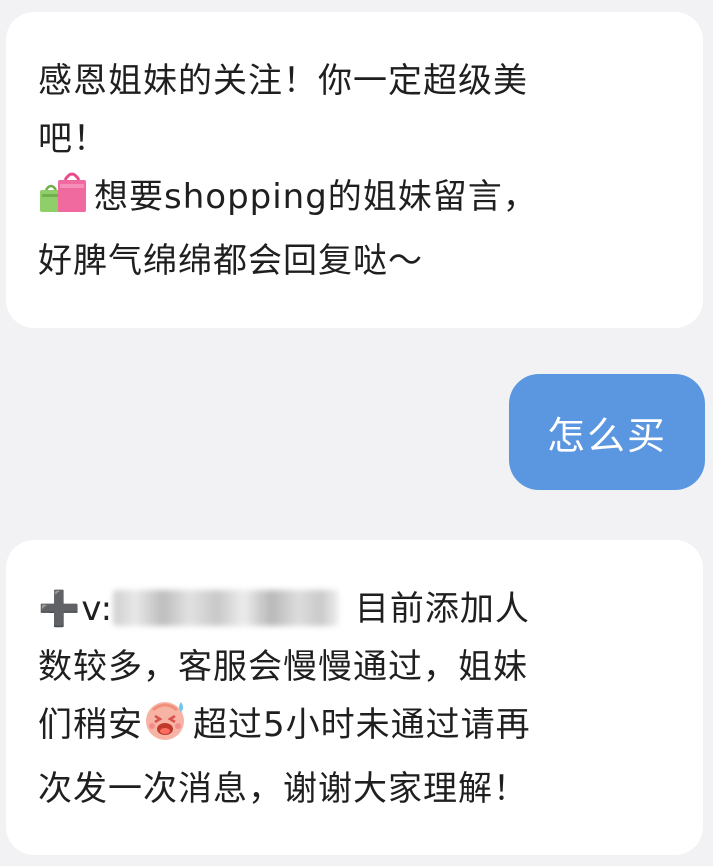 The image size is (713, 866). Describe the element at coordinates (64, 201) in the screenshot. I see `shopping-bag-icon` at that location.